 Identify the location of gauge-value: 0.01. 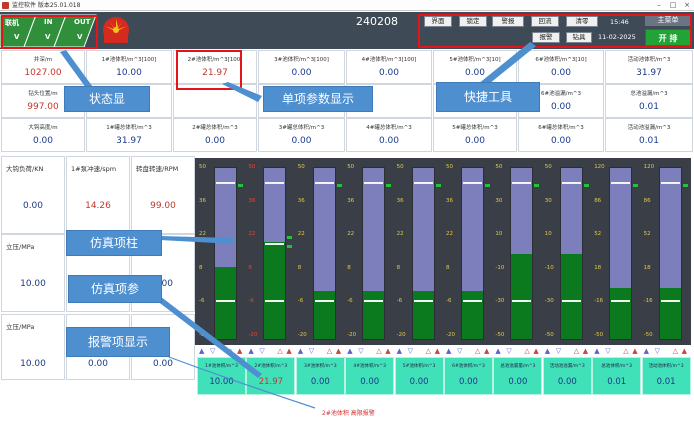
(617, 382).